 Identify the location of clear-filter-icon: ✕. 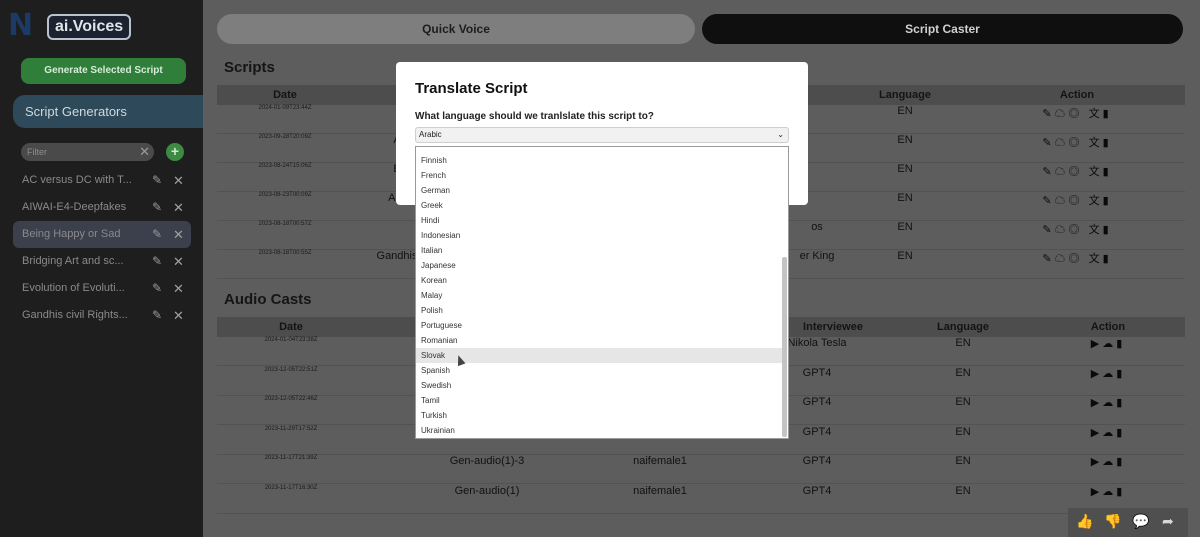
(144, 152).